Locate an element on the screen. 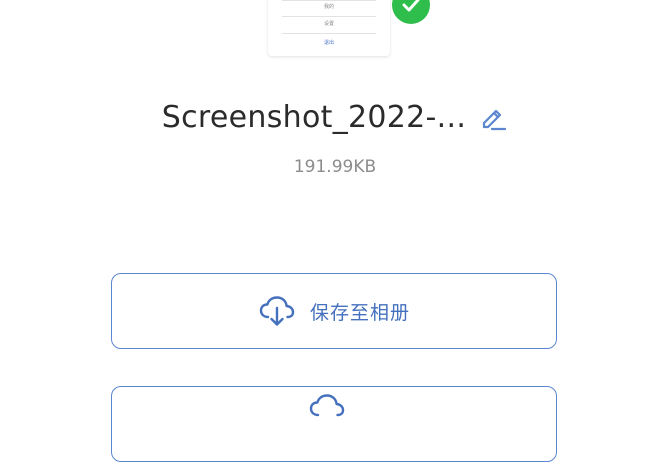 This screenshot has height=462, width=670. image-thumbnail: 我的 设置 退出 is located at coordinates (329, 28).